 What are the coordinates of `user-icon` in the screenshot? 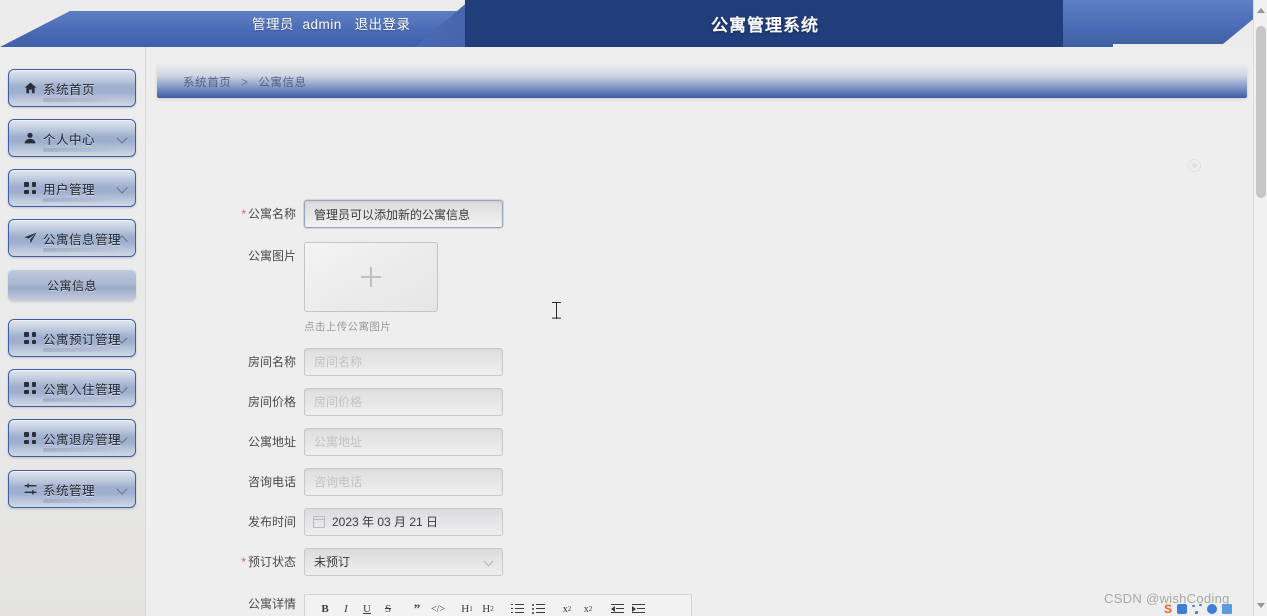 It's located at (30, 138).